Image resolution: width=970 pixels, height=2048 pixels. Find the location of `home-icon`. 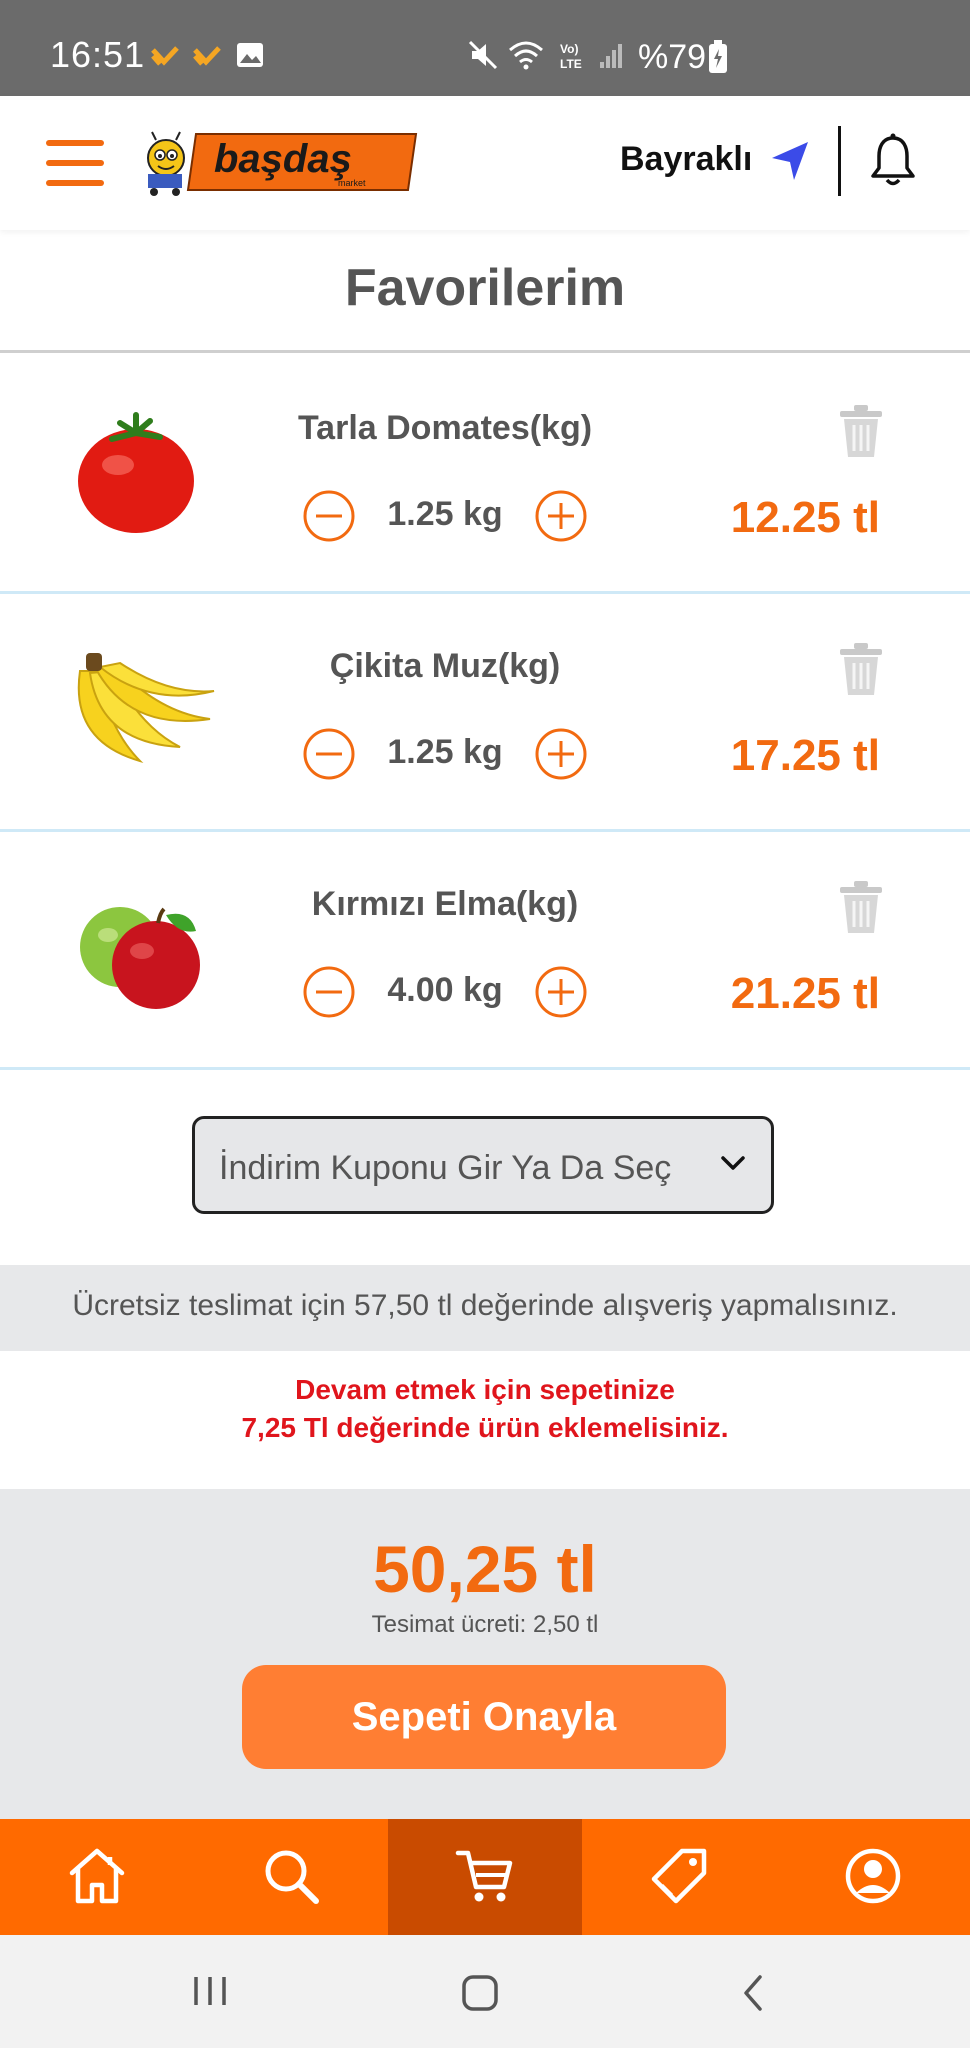

home-icon is located at coordinates (97, 1876).